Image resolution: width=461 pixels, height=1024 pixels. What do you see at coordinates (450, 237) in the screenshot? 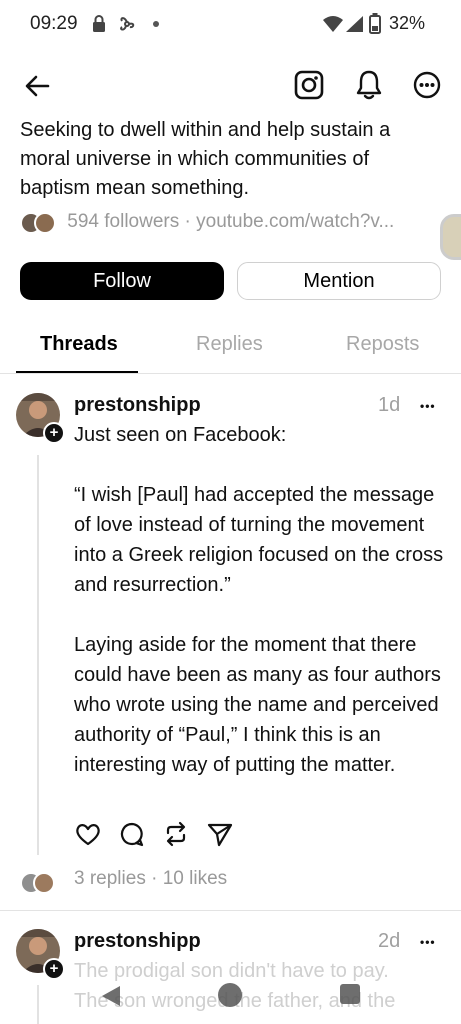
I see `floating-thumbnail` at bounding box center [450, 237].